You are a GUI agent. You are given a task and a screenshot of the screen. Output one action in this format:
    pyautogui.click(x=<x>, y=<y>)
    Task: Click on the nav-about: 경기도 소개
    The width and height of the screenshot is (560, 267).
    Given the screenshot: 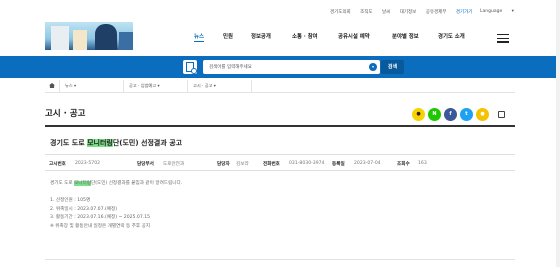 What is the action you would take?
    pyautogui.click(x=451, y=36)
    